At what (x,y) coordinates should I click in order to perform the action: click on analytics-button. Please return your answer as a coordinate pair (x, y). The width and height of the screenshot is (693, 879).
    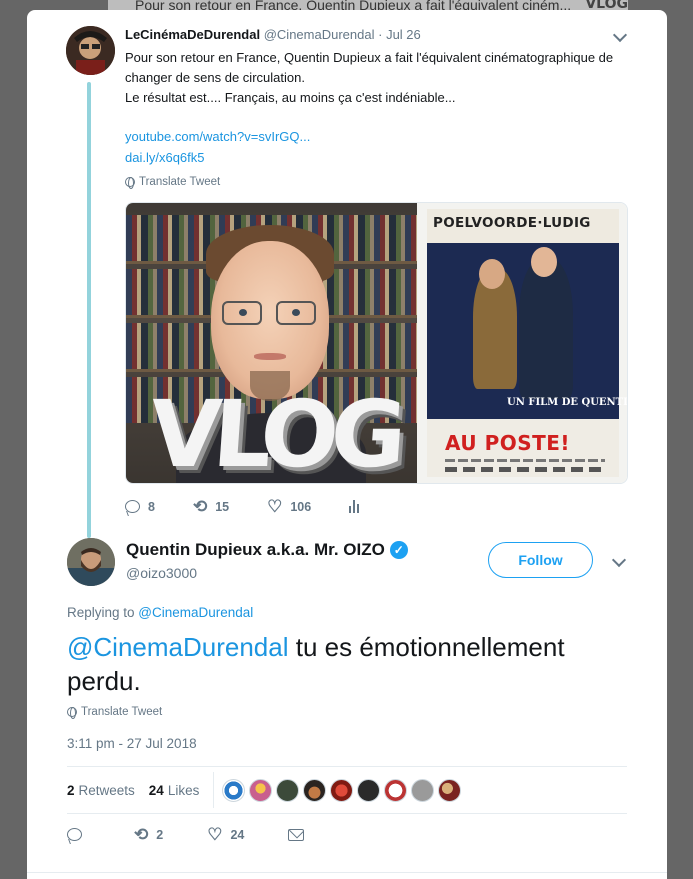
    Looking at the image, I should click on (354, 506).